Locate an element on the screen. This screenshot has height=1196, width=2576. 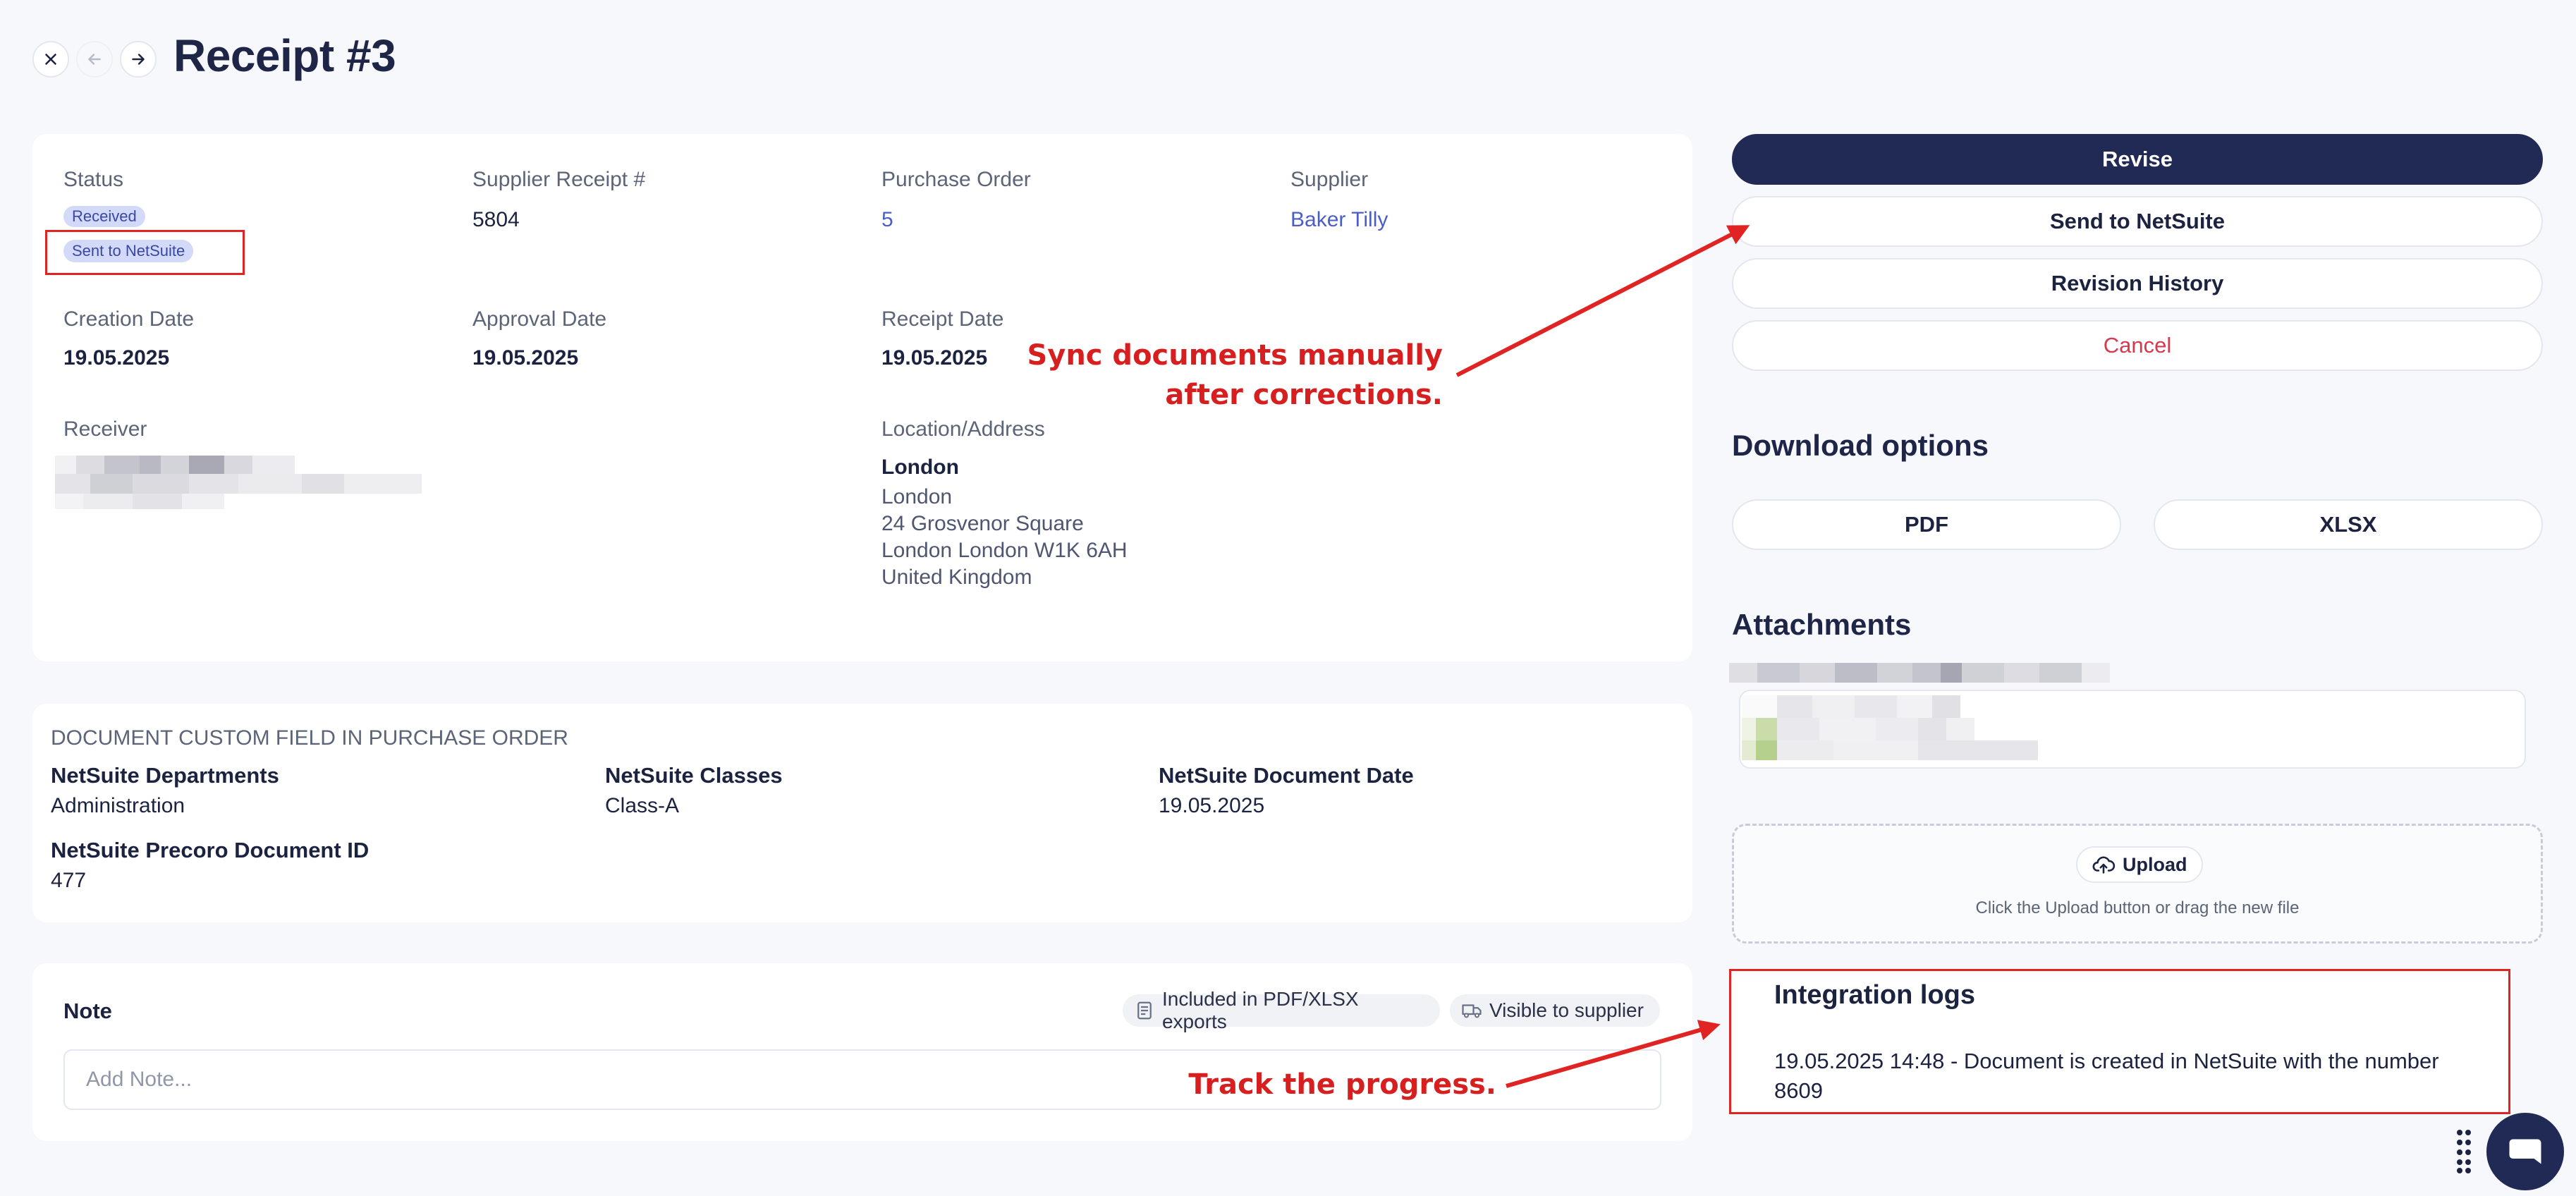
drag-handle-icon is located at coordinates (2463, 1150).